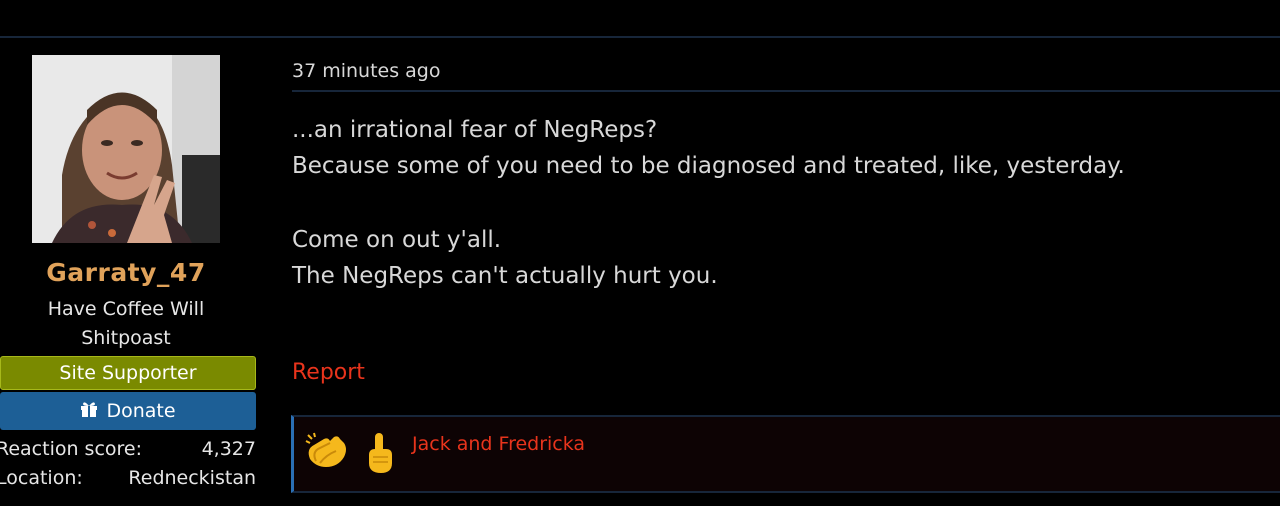 The image size is (1280, 506). What do you see at coordinates (126, 324) in the screenshot?
I see `user-title: Have Coffee Will Shitpoast` at bounding box center [126, 324].